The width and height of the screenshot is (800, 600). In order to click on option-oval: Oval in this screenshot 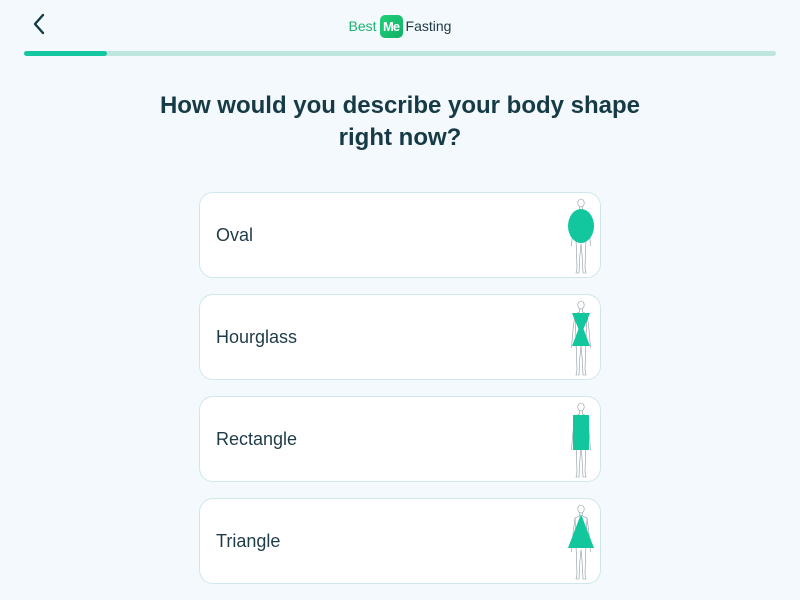, I will do `click(400, 235)`.